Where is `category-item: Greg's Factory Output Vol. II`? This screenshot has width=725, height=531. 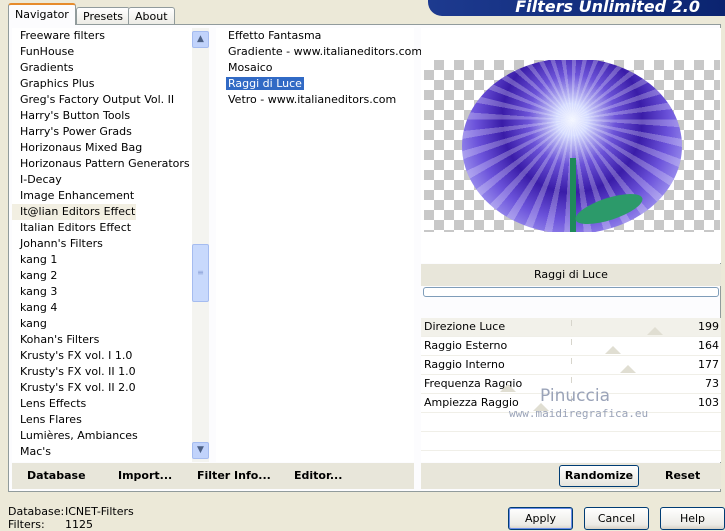
category-item: Greg's Factory Output Vol. II is located at coordinates (102, 100).